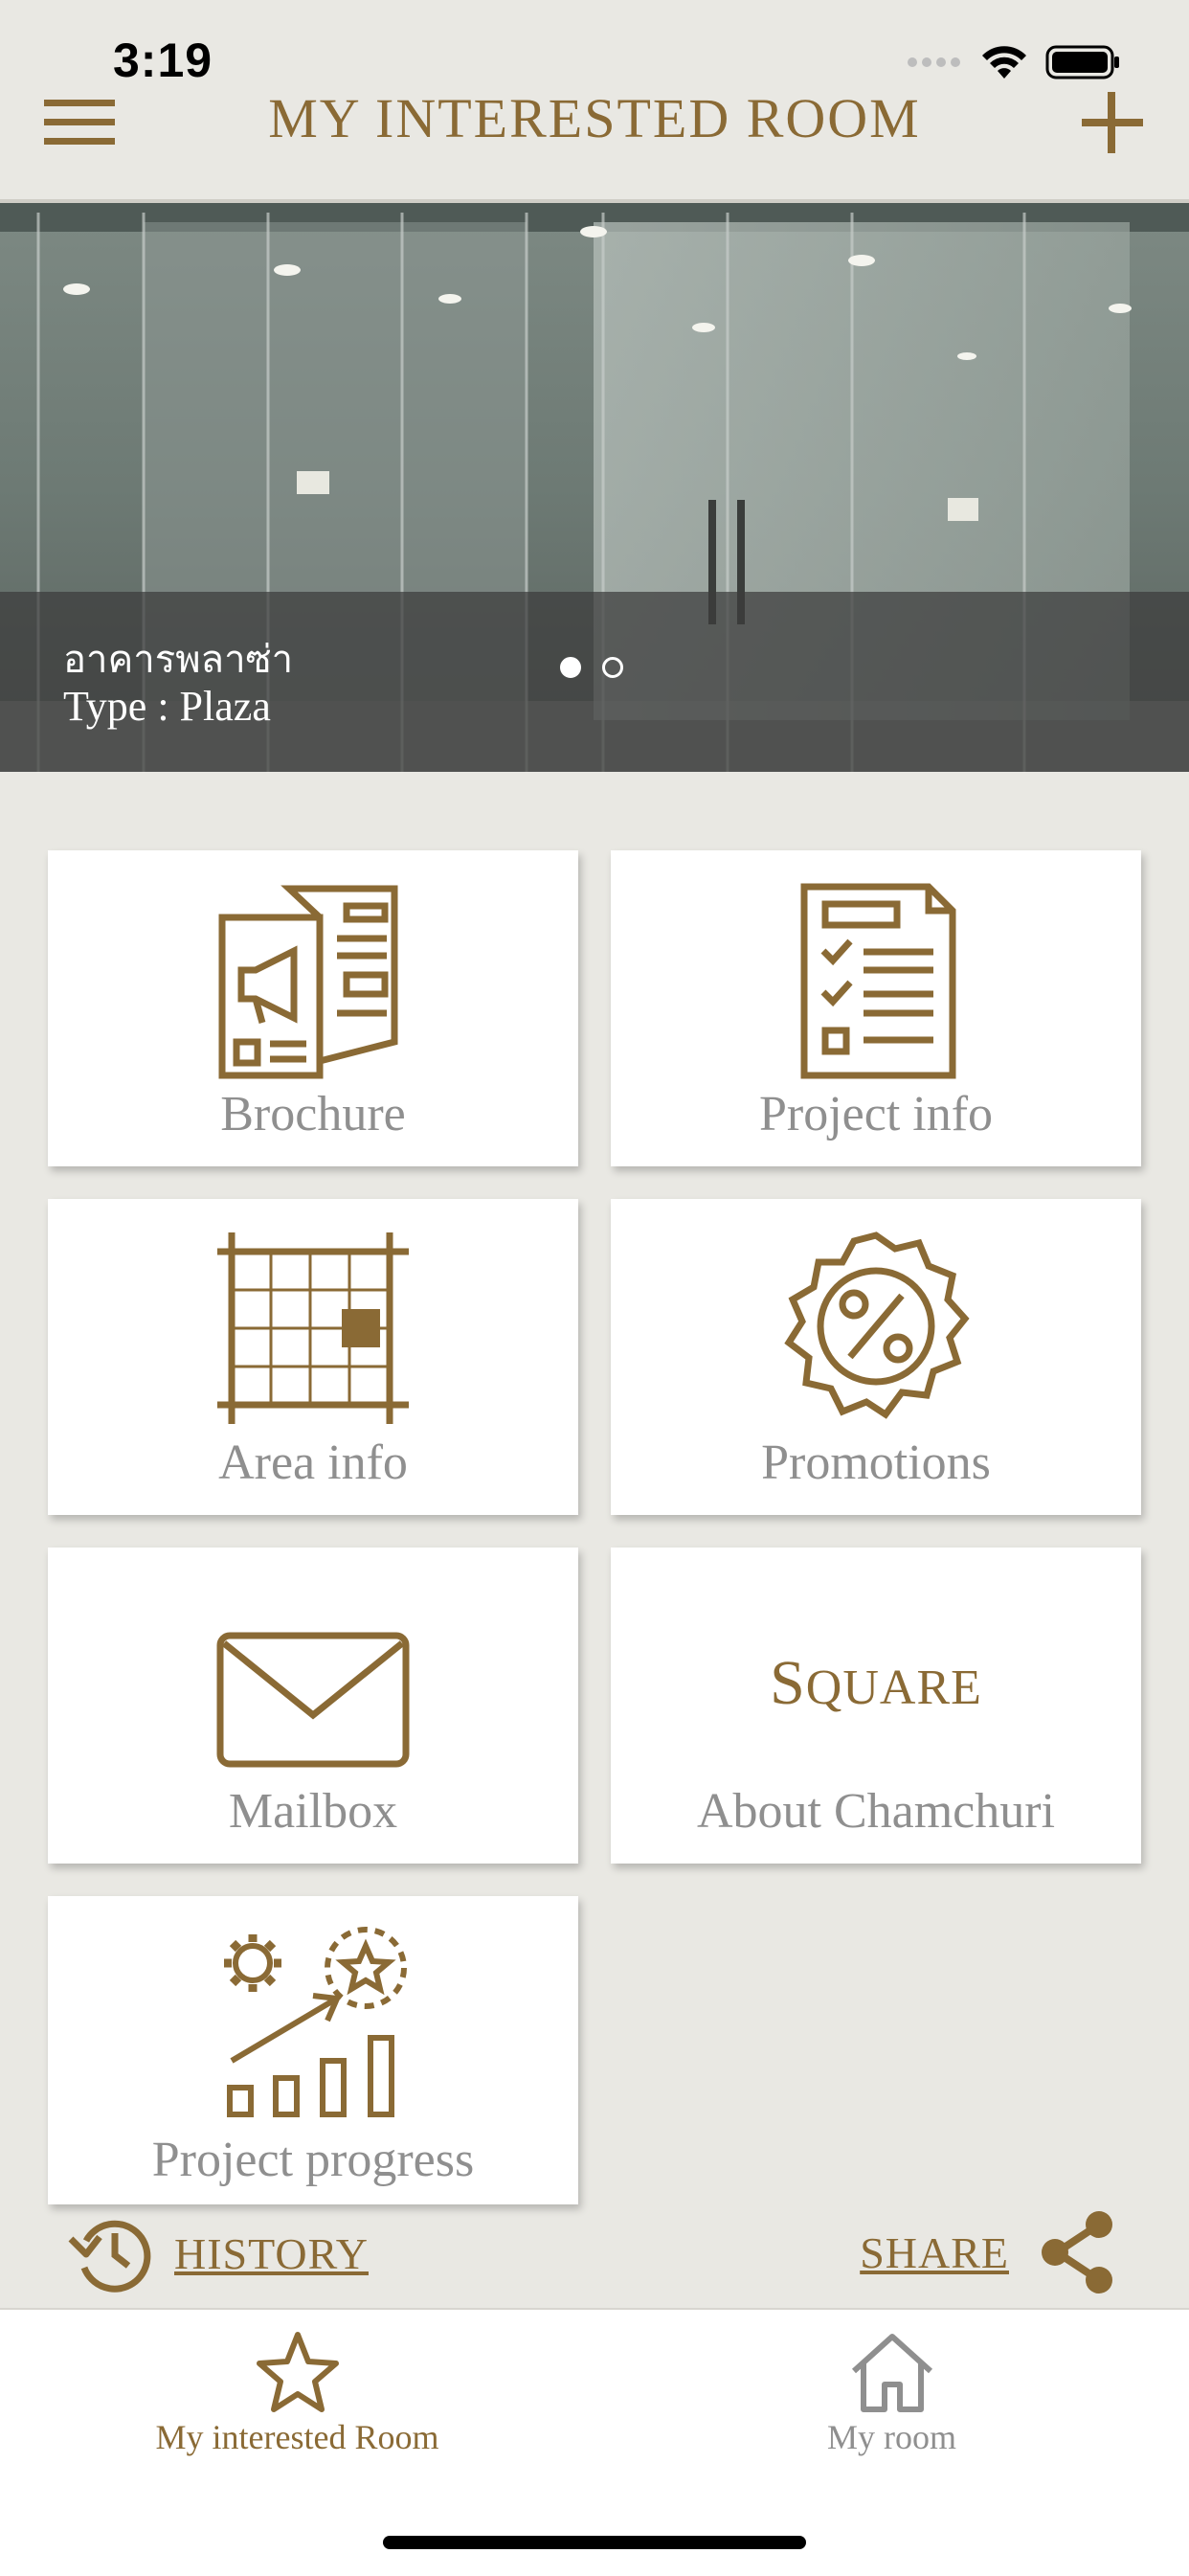  I want to click on tab-label-my-interested-room: My interested Room, so click(297, 2437).